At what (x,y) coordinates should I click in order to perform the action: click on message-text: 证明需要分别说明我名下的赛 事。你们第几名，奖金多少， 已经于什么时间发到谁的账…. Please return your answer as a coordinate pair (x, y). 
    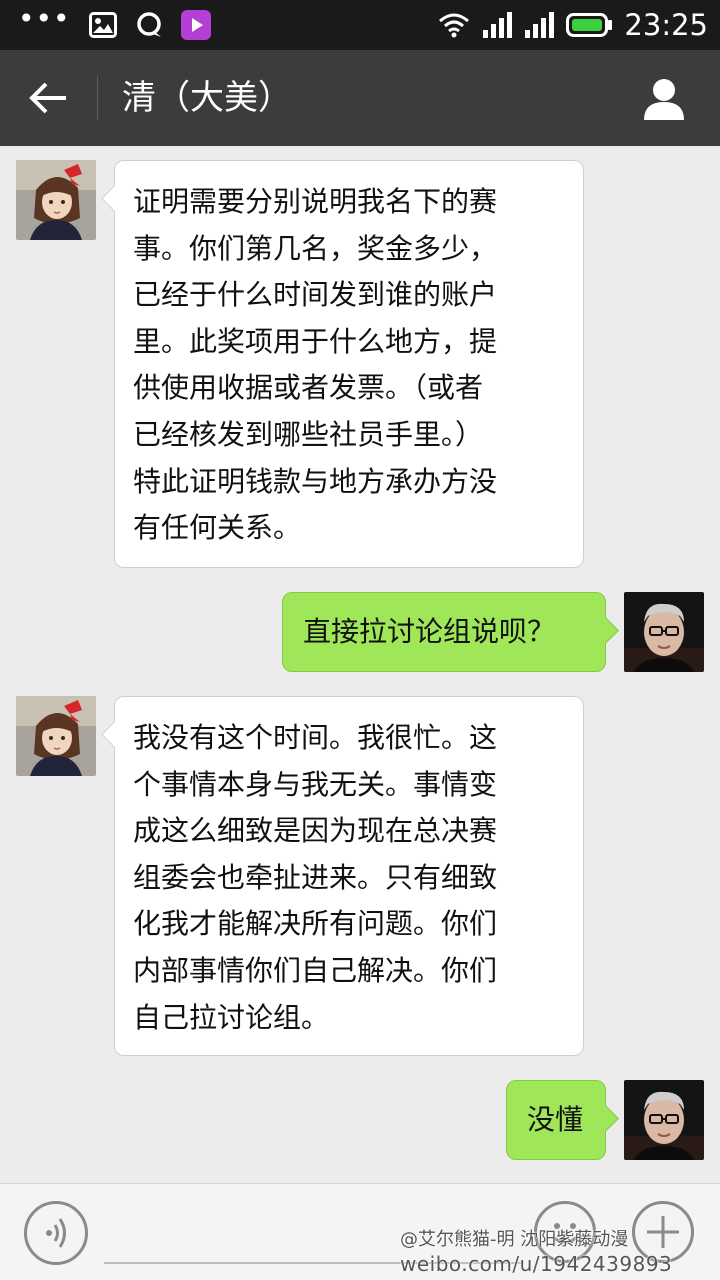
    Looking at the image, I should click on (315, 365).